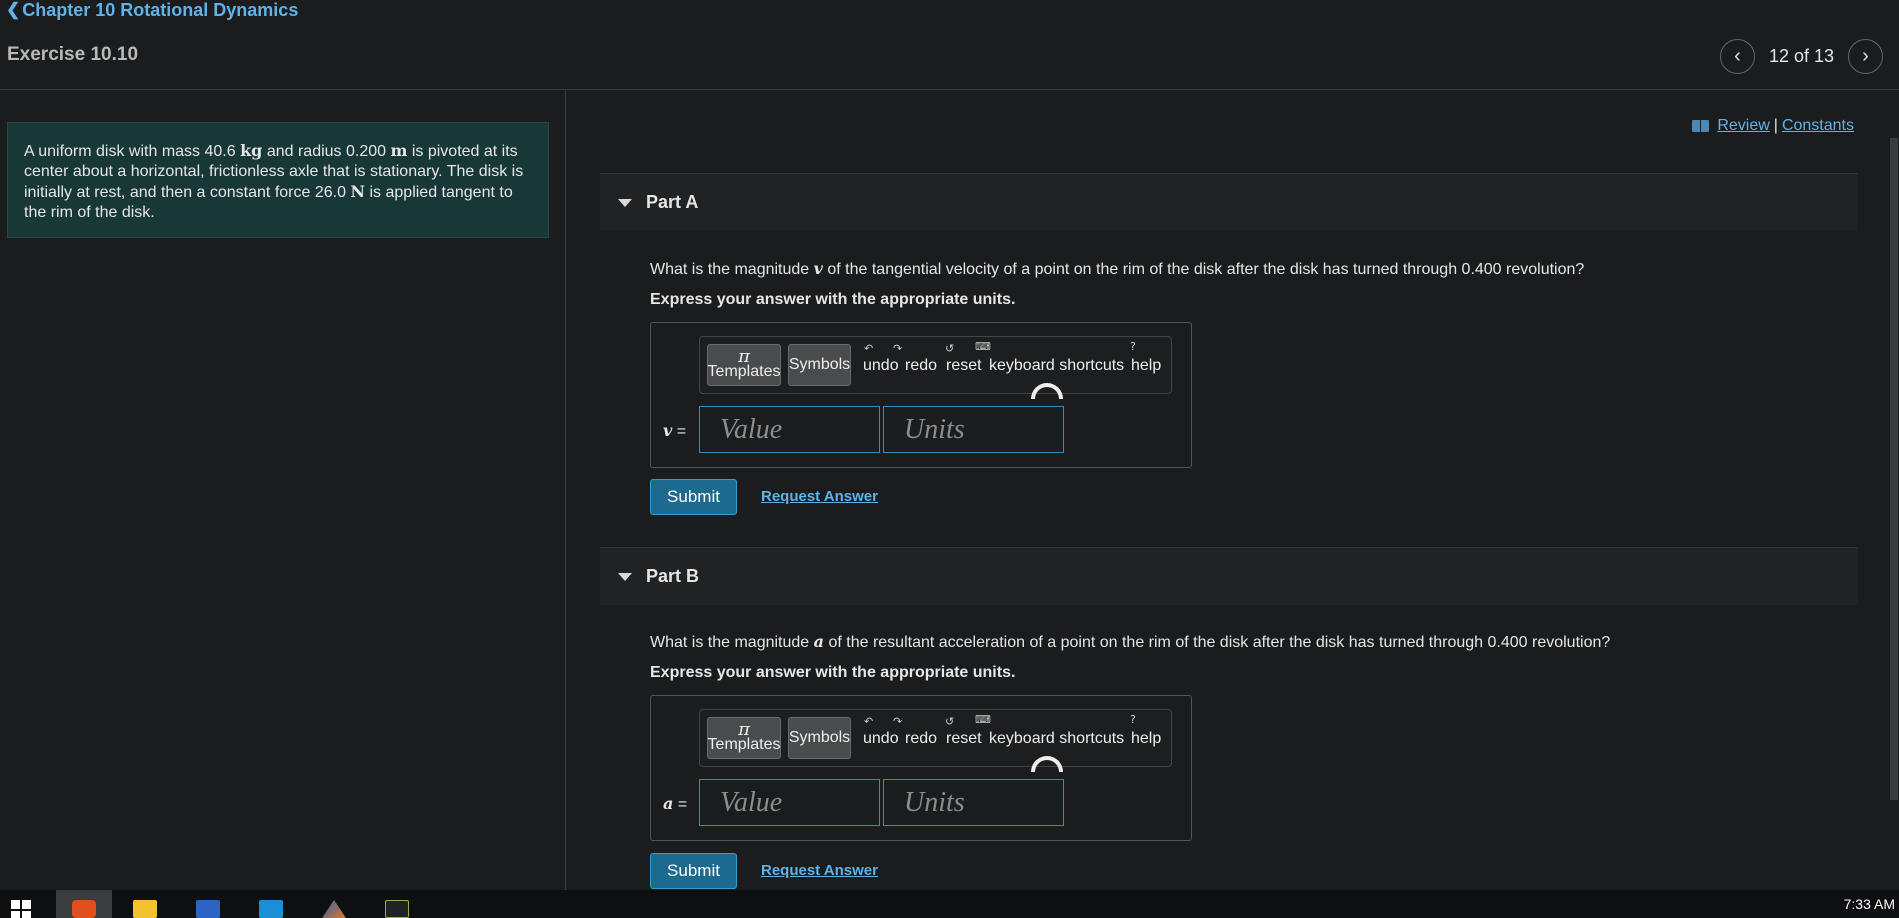 The width and height of the screenshot is (1899, 918). I want to click on previous-button: ‹, so click(1737, 56).